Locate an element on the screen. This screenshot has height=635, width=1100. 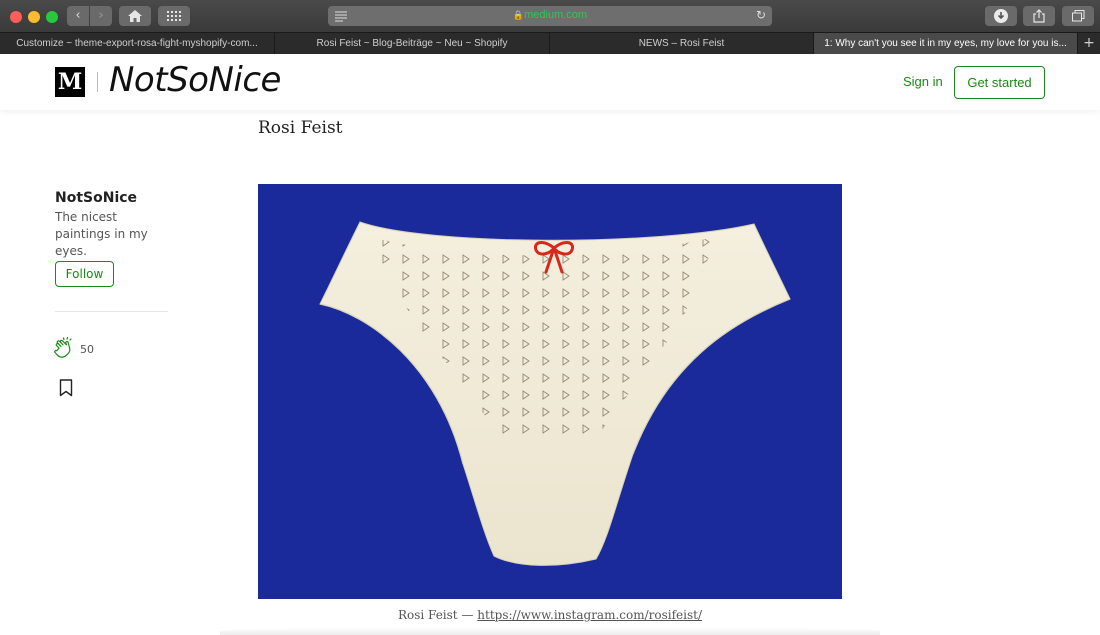
downloads-button is located at coordinates (1001, 16).